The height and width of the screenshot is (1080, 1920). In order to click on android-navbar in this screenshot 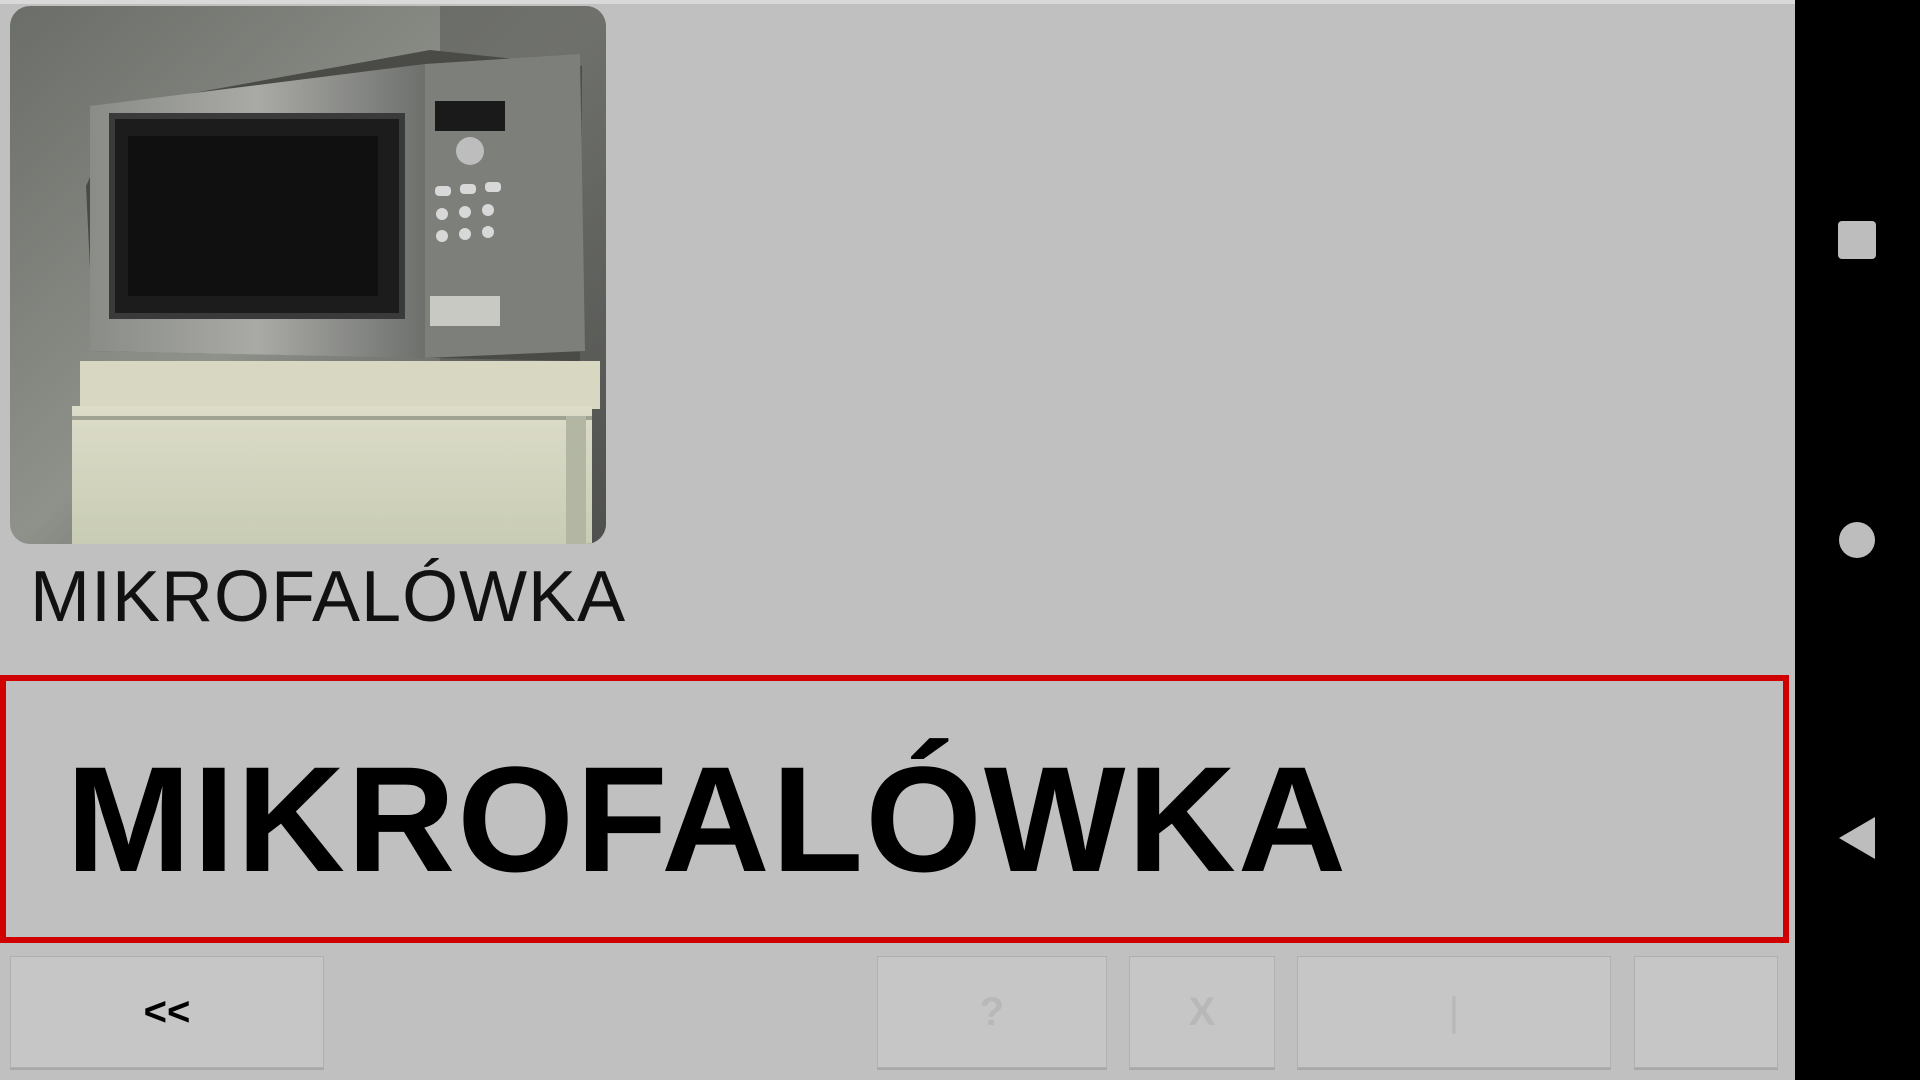, I will do `click(1857, 540)`.